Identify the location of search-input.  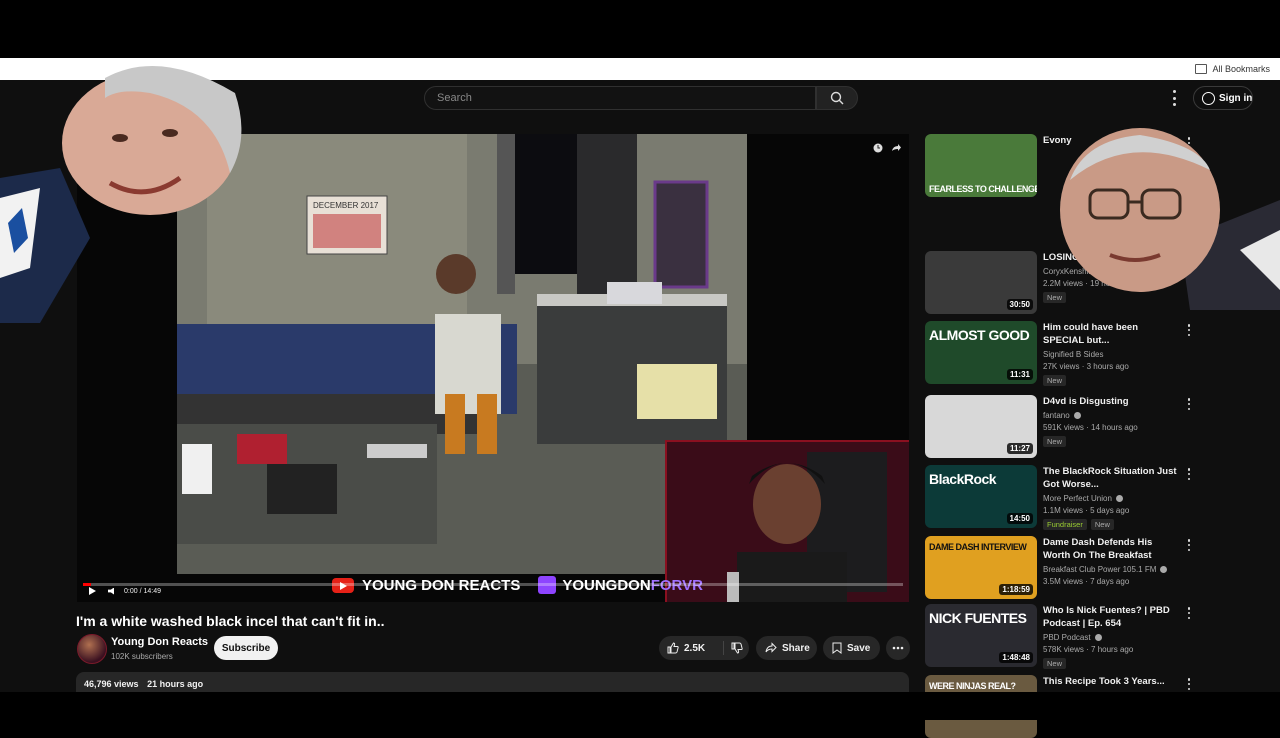
(625, 98).